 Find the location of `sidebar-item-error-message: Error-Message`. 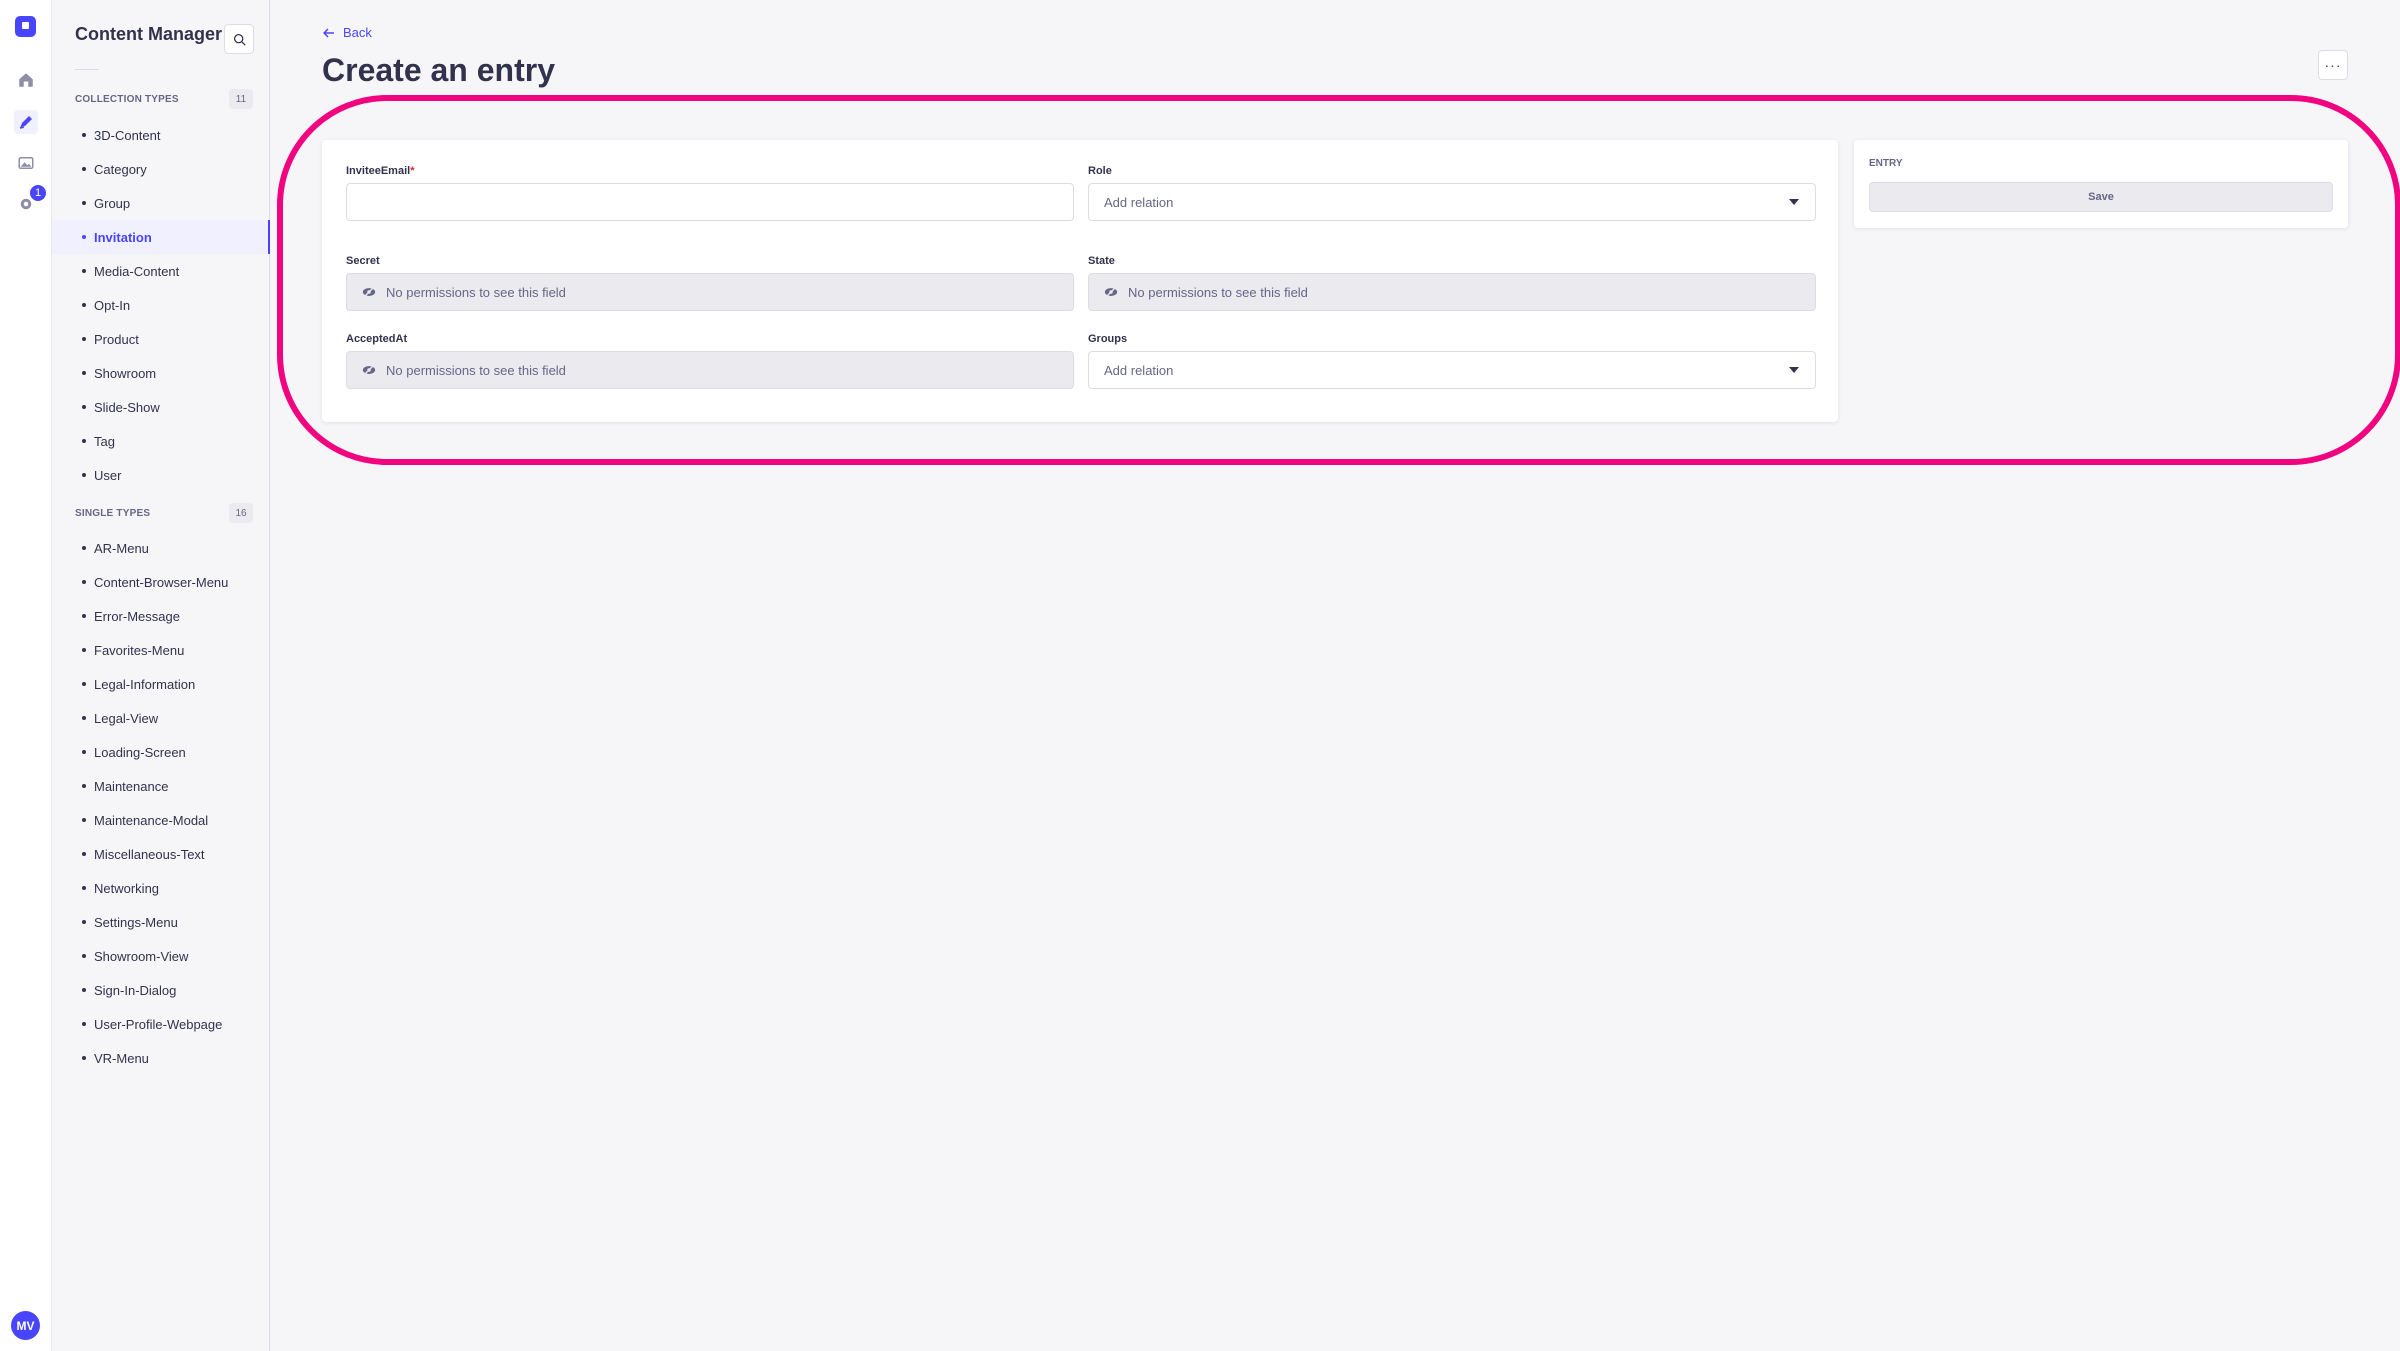

sidebar-item-error-message: Error-Message is located at coordinates (161, 616).